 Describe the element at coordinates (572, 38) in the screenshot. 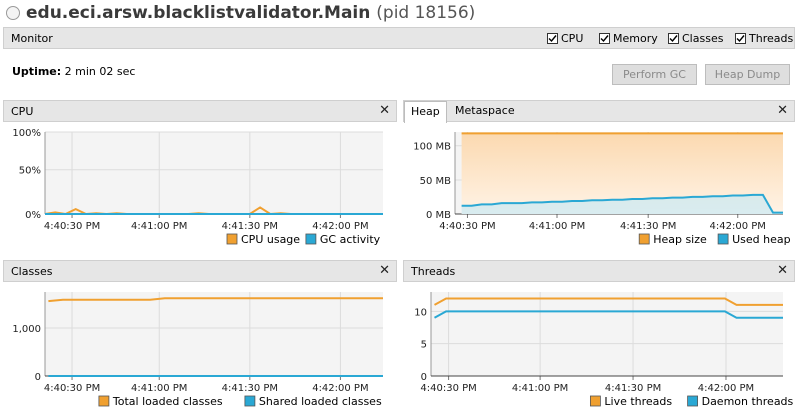

I see `cpu-checkbox-label: CPU` at that location.